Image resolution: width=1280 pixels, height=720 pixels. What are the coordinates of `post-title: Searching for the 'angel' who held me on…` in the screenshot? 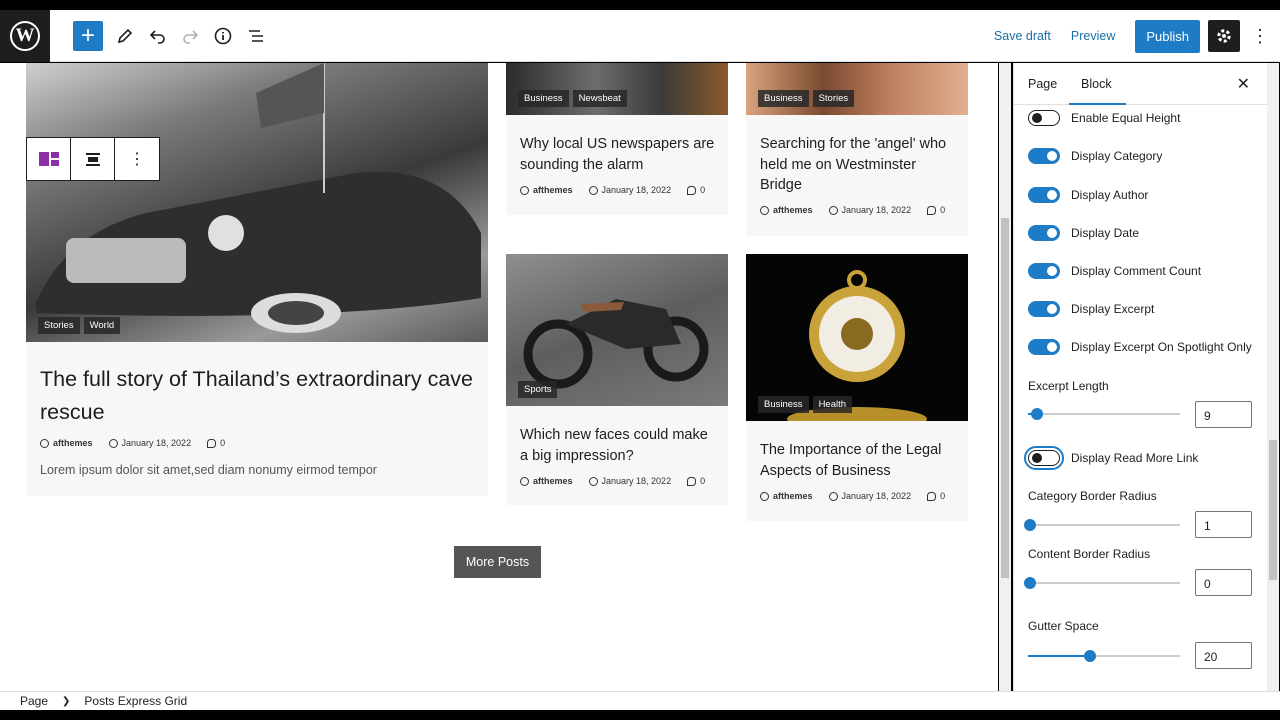 It's located at (859, 165).